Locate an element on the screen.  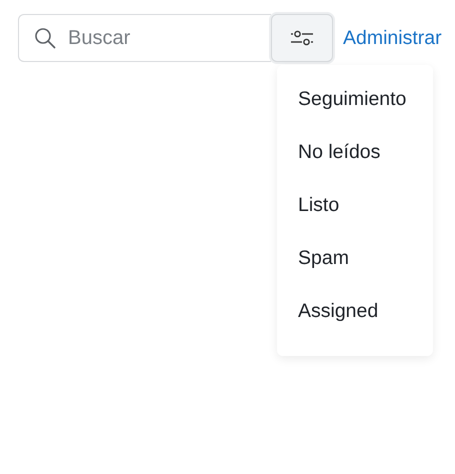
search-icon is located at coordinates (45, 38).